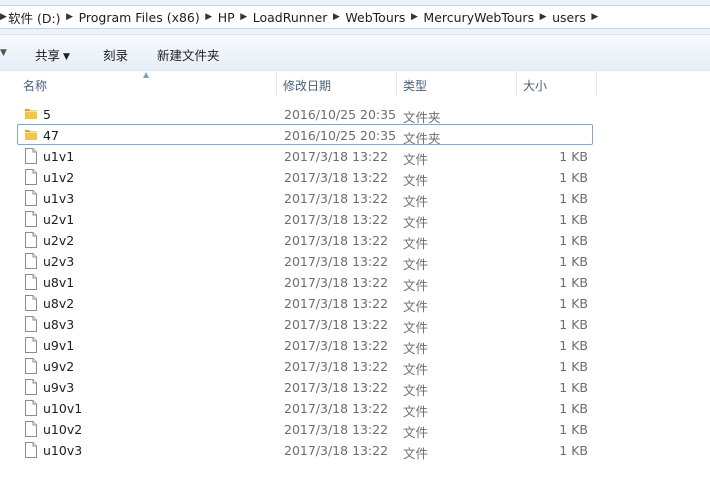 This screenshot has height=489, width=710. I want to click on breadcrumb-users: users, so click(569, 17).